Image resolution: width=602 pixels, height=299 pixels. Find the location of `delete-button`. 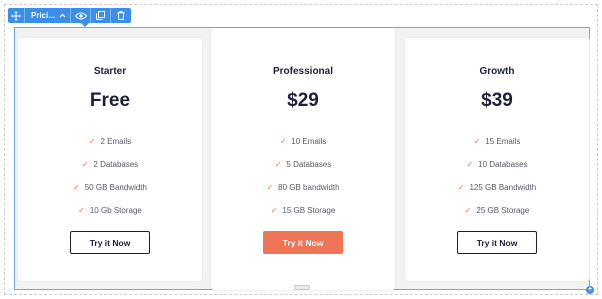

delete-button is located at coordinates (121, 15).